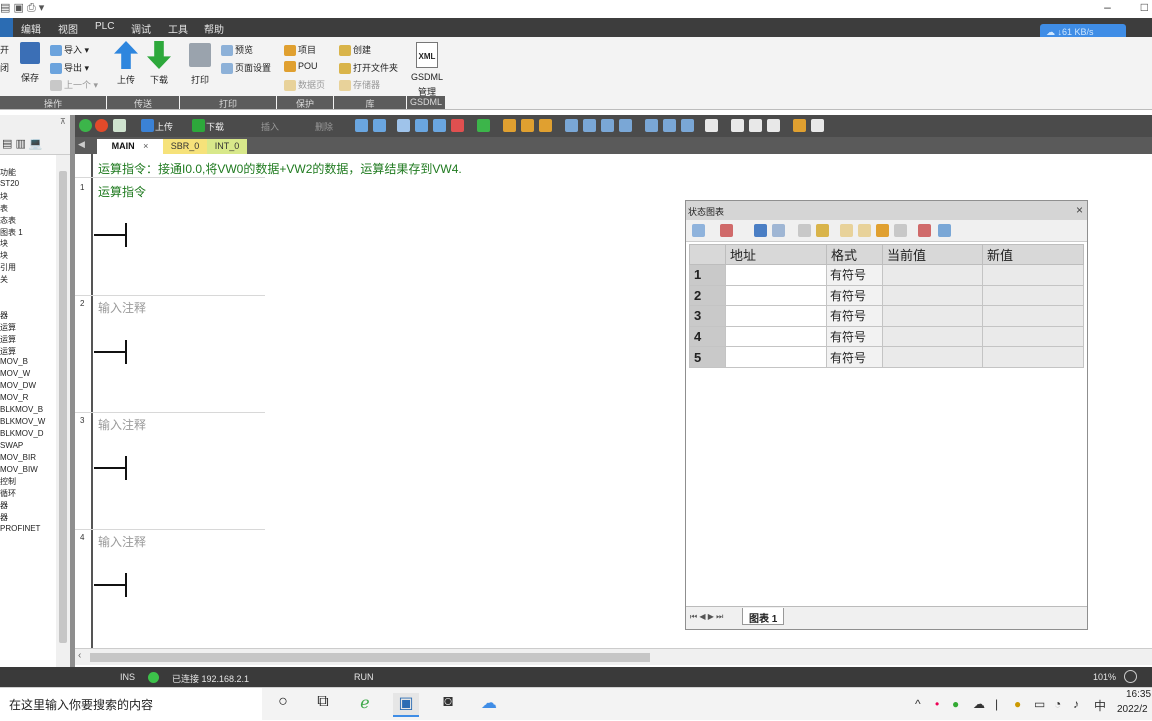 The height and width of the screenshot is (721, 1152). I want to click on tab-int0: INT_0, so click(227, 146).